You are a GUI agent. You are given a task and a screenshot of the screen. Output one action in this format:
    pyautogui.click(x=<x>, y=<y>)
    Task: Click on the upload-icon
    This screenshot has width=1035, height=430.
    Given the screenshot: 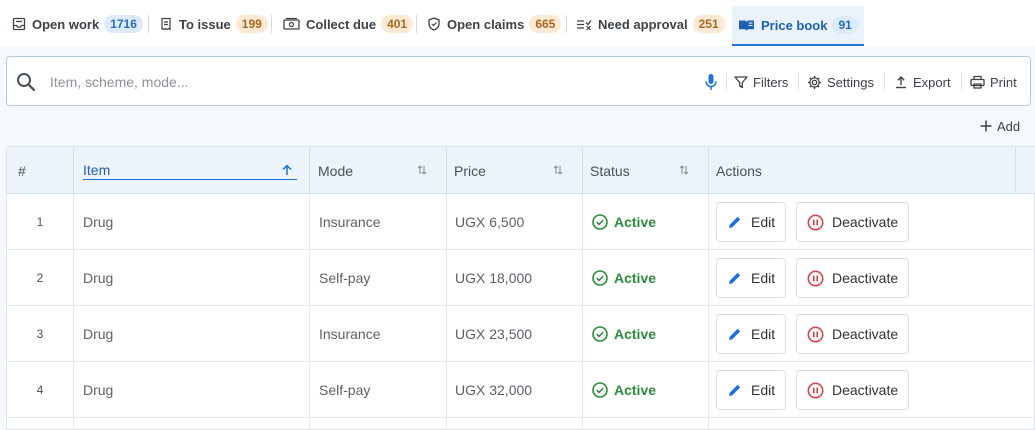 What is the action you would take?
    pyautogui.click(x=901, y=82)
    